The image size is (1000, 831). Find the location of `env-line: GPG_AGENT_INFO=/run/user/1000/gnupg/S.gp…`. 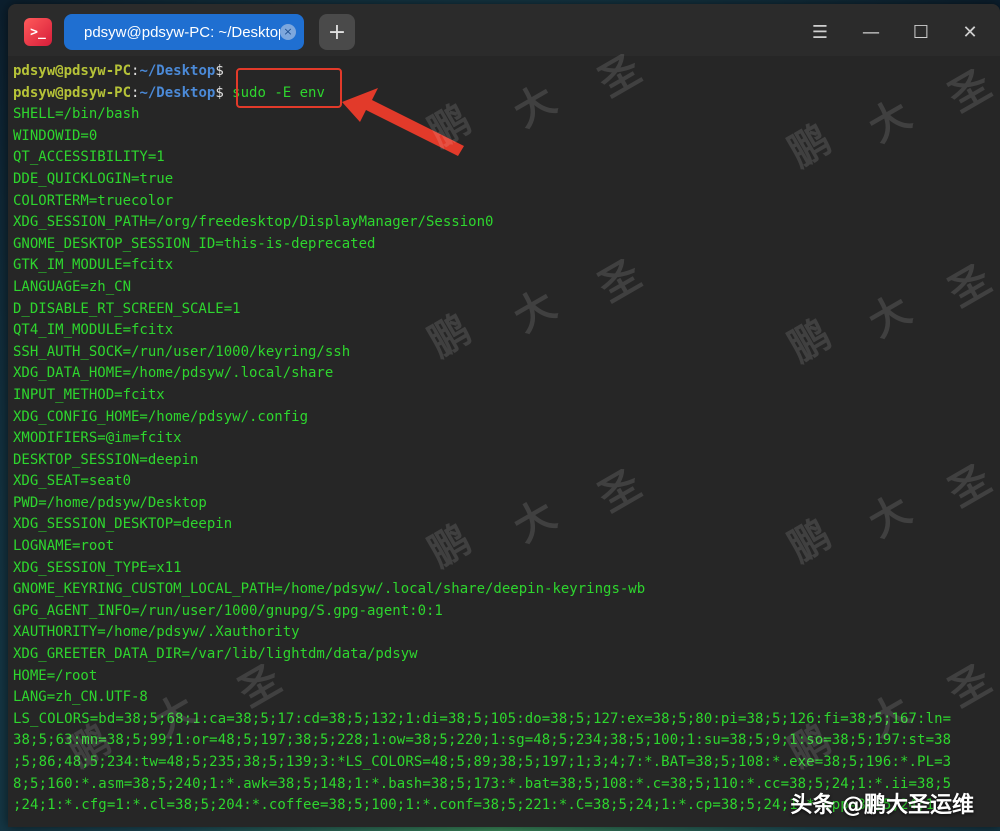

env-line: GPG_AGENT_INFO=/run/user/1000/gnupg/S.gp… is located at coordinates (228, 610).